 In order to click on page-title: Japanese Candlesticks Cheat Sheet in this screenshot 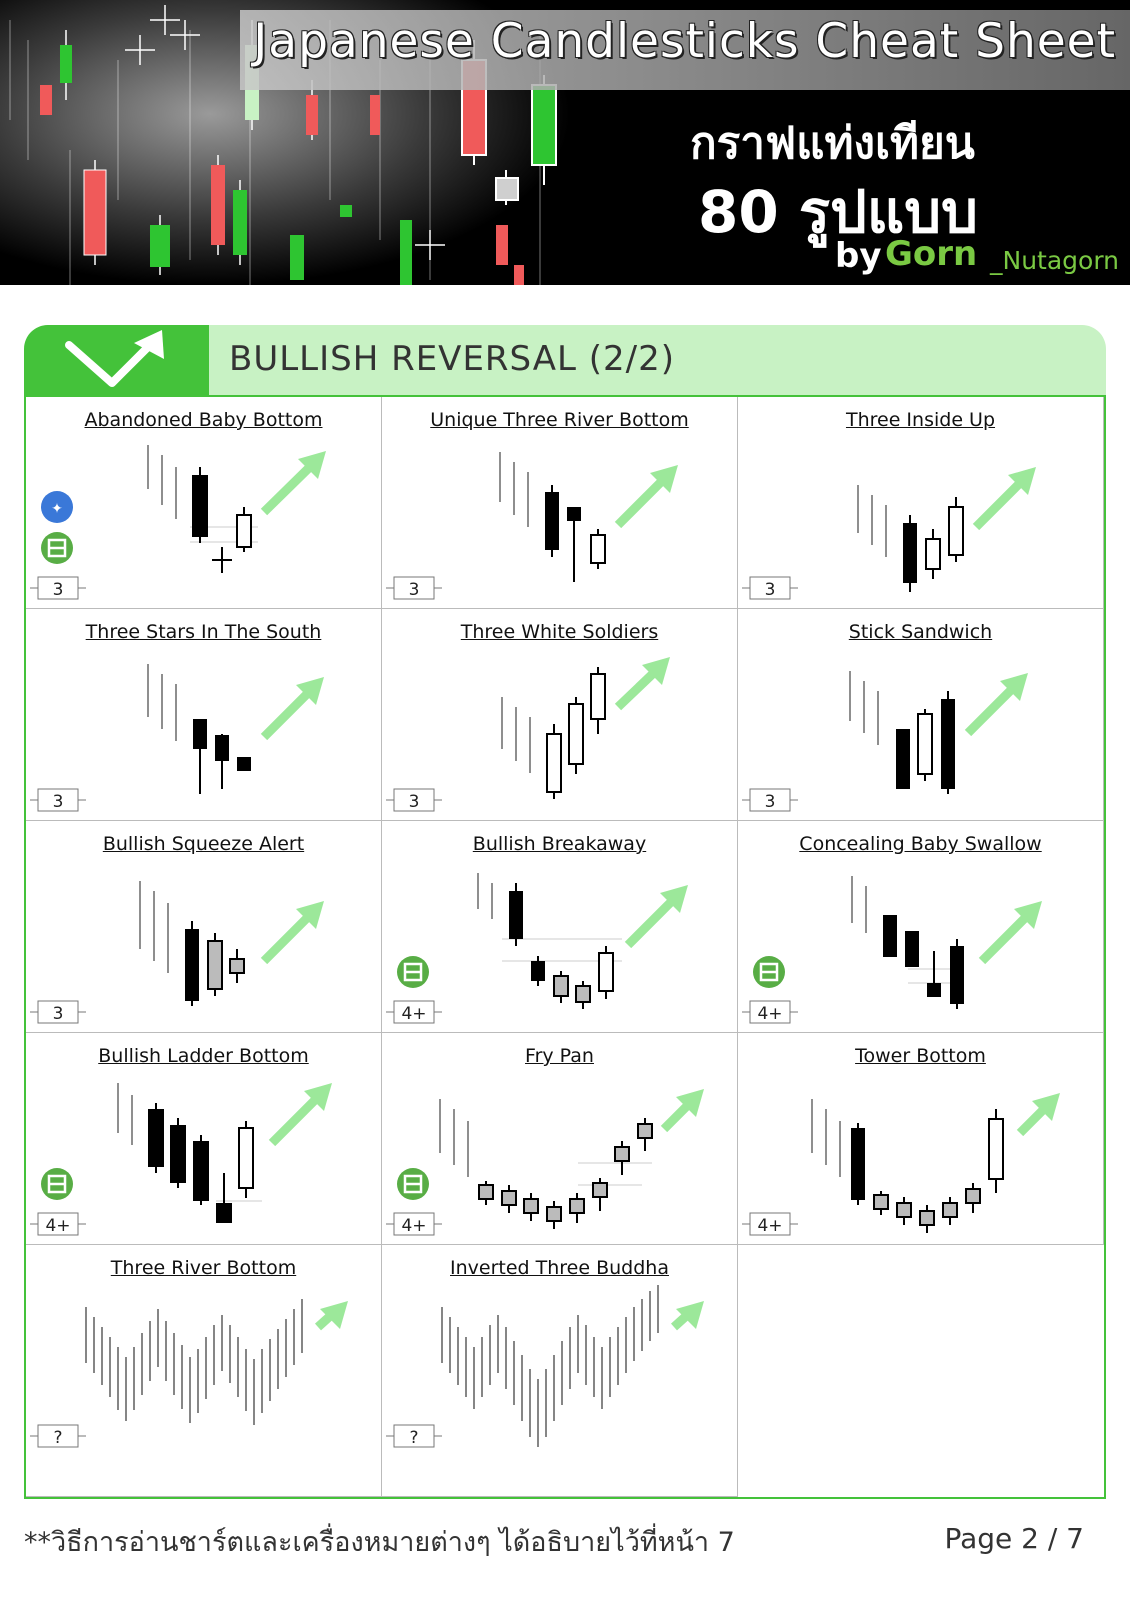, I will do `click(684, 41)`.